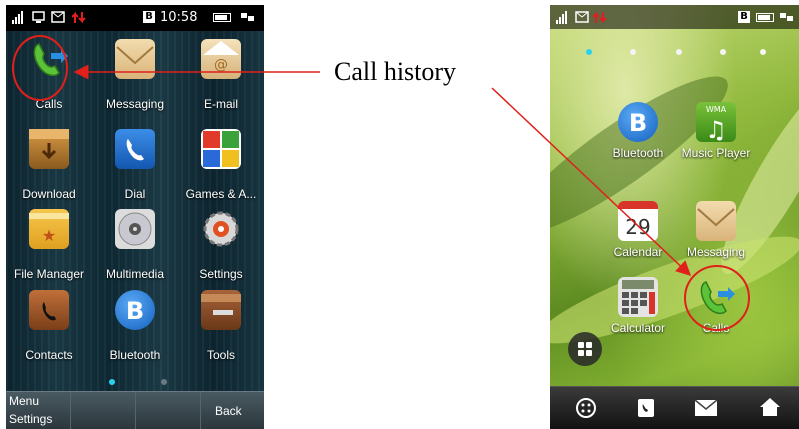 The image size is (799, 429). What do you see at coordinates (585, 349) in the screenshot?
I see `app-menu-button` at bounding box center [585, 349].